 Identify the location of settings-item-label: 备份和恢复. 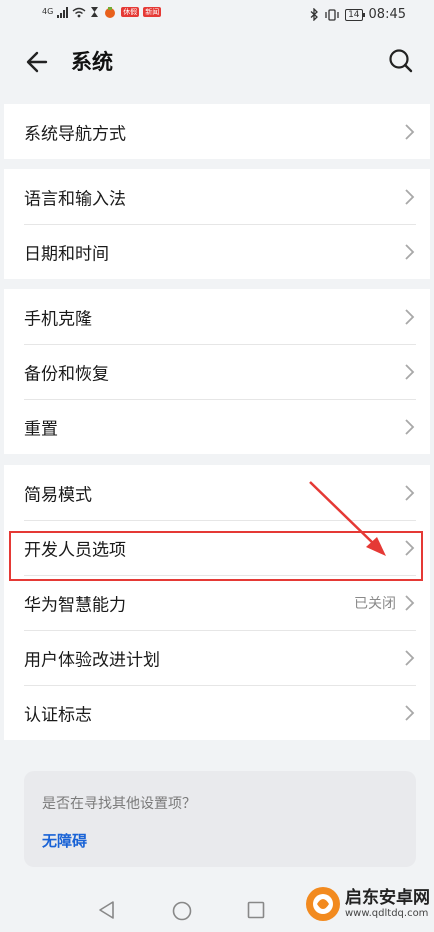
(66, 374).